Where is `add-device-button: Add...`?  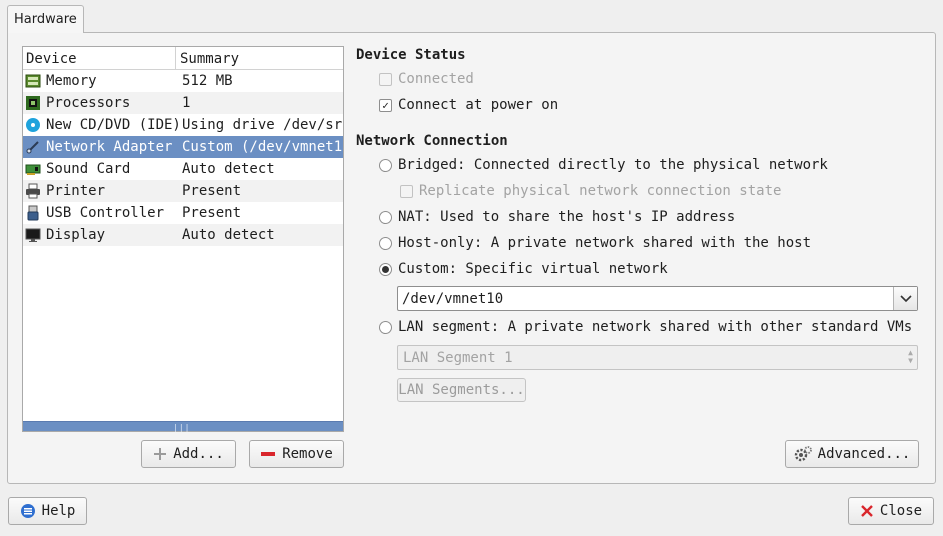
add-device-button: Add... is located at coordinates (188, 454).